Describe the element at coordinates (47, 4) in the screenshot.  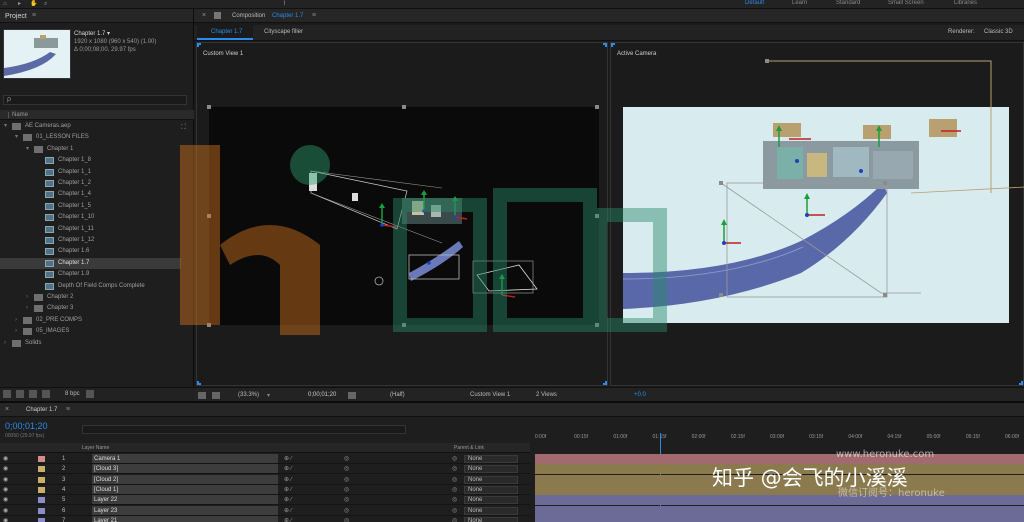
I see `zoom-tool-icon: ⌕` at that location.